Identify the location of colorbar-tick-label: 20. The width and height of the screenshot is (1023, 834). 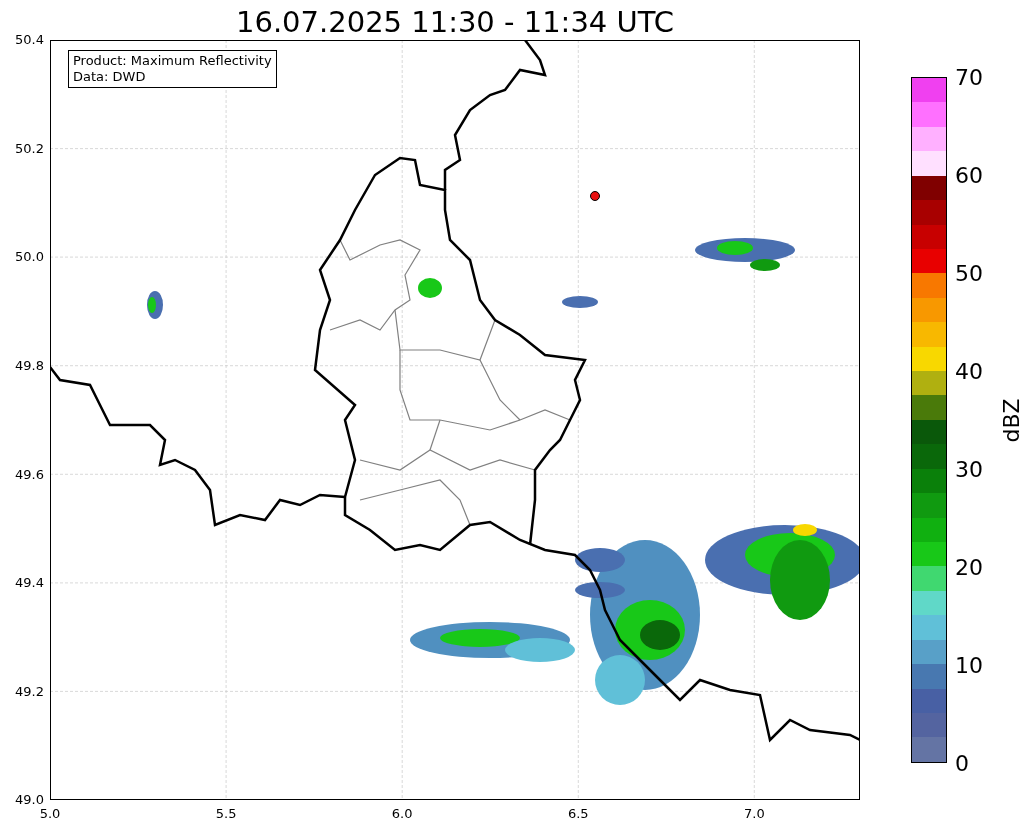
(969, 567).